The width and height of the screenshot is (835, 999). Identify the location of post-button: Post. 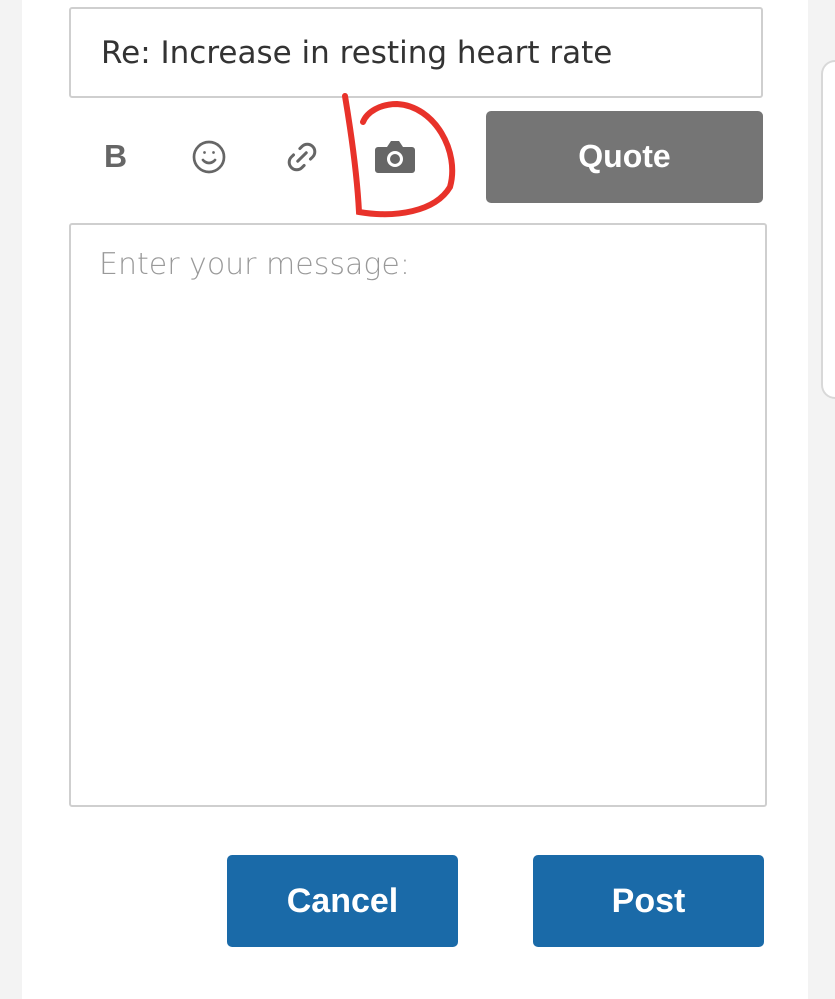
(648, 901).